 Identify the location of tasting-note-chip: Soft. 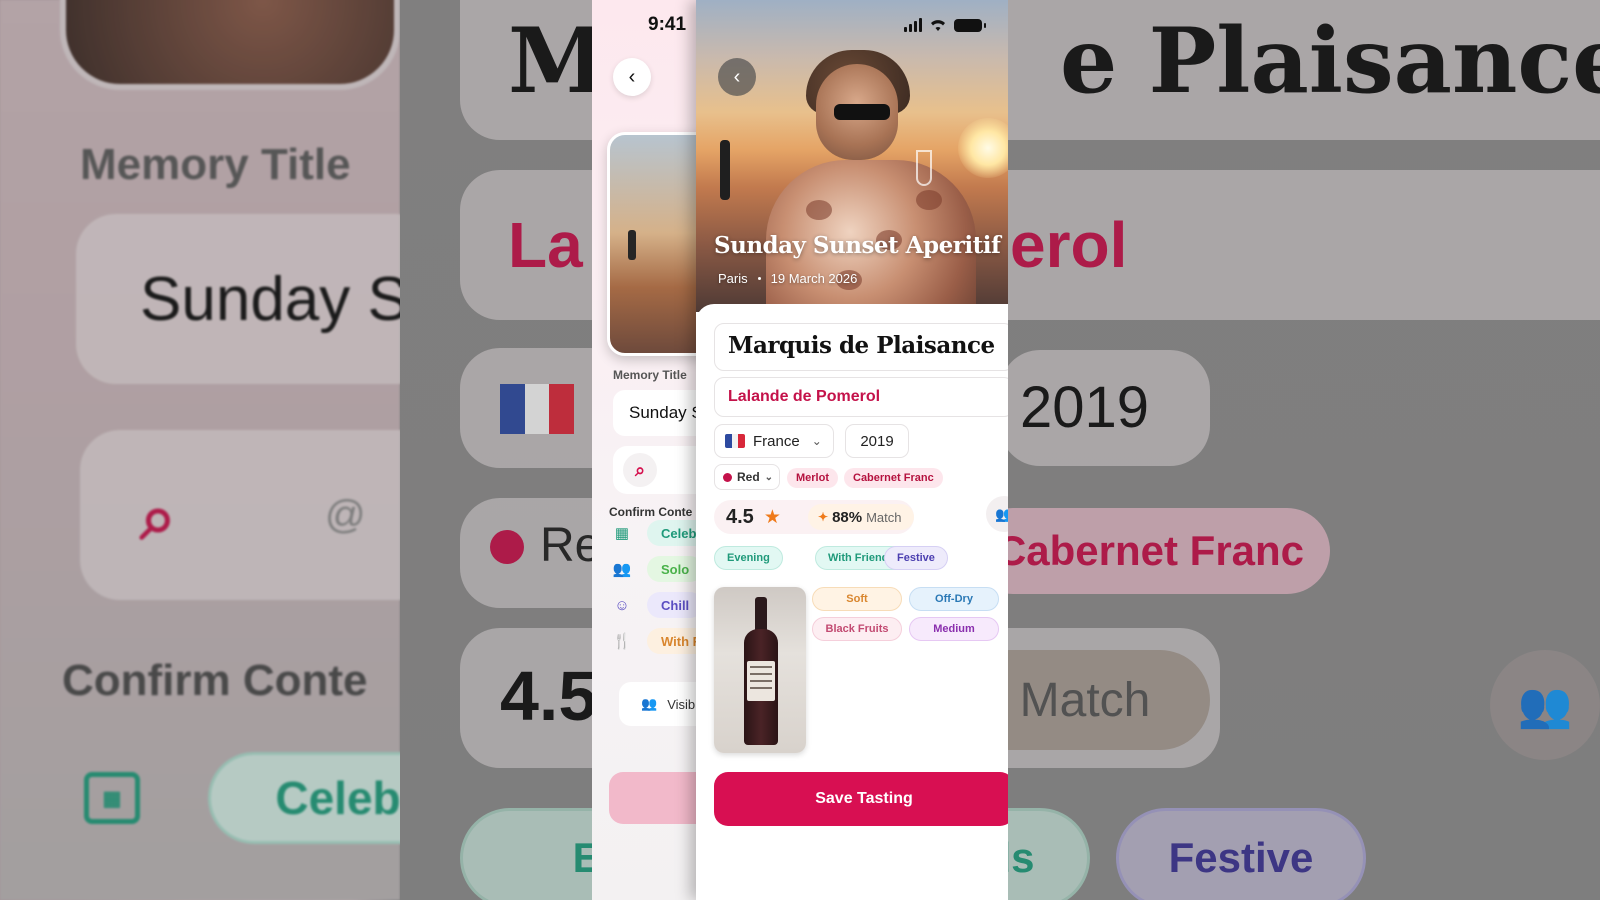
(857, 599).